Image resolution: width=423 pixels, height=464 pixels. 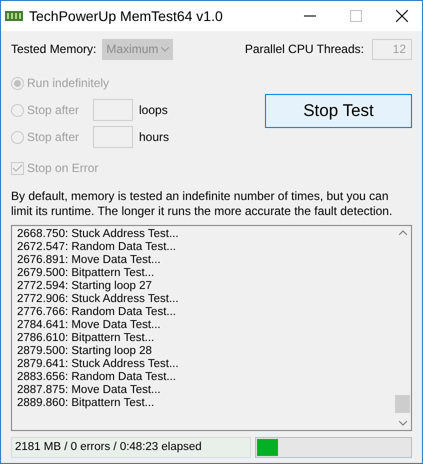 What do you see at coordinates (153, 110) in the screenshot?
I see `unit-label: loops` at bounding box center [153, 110].